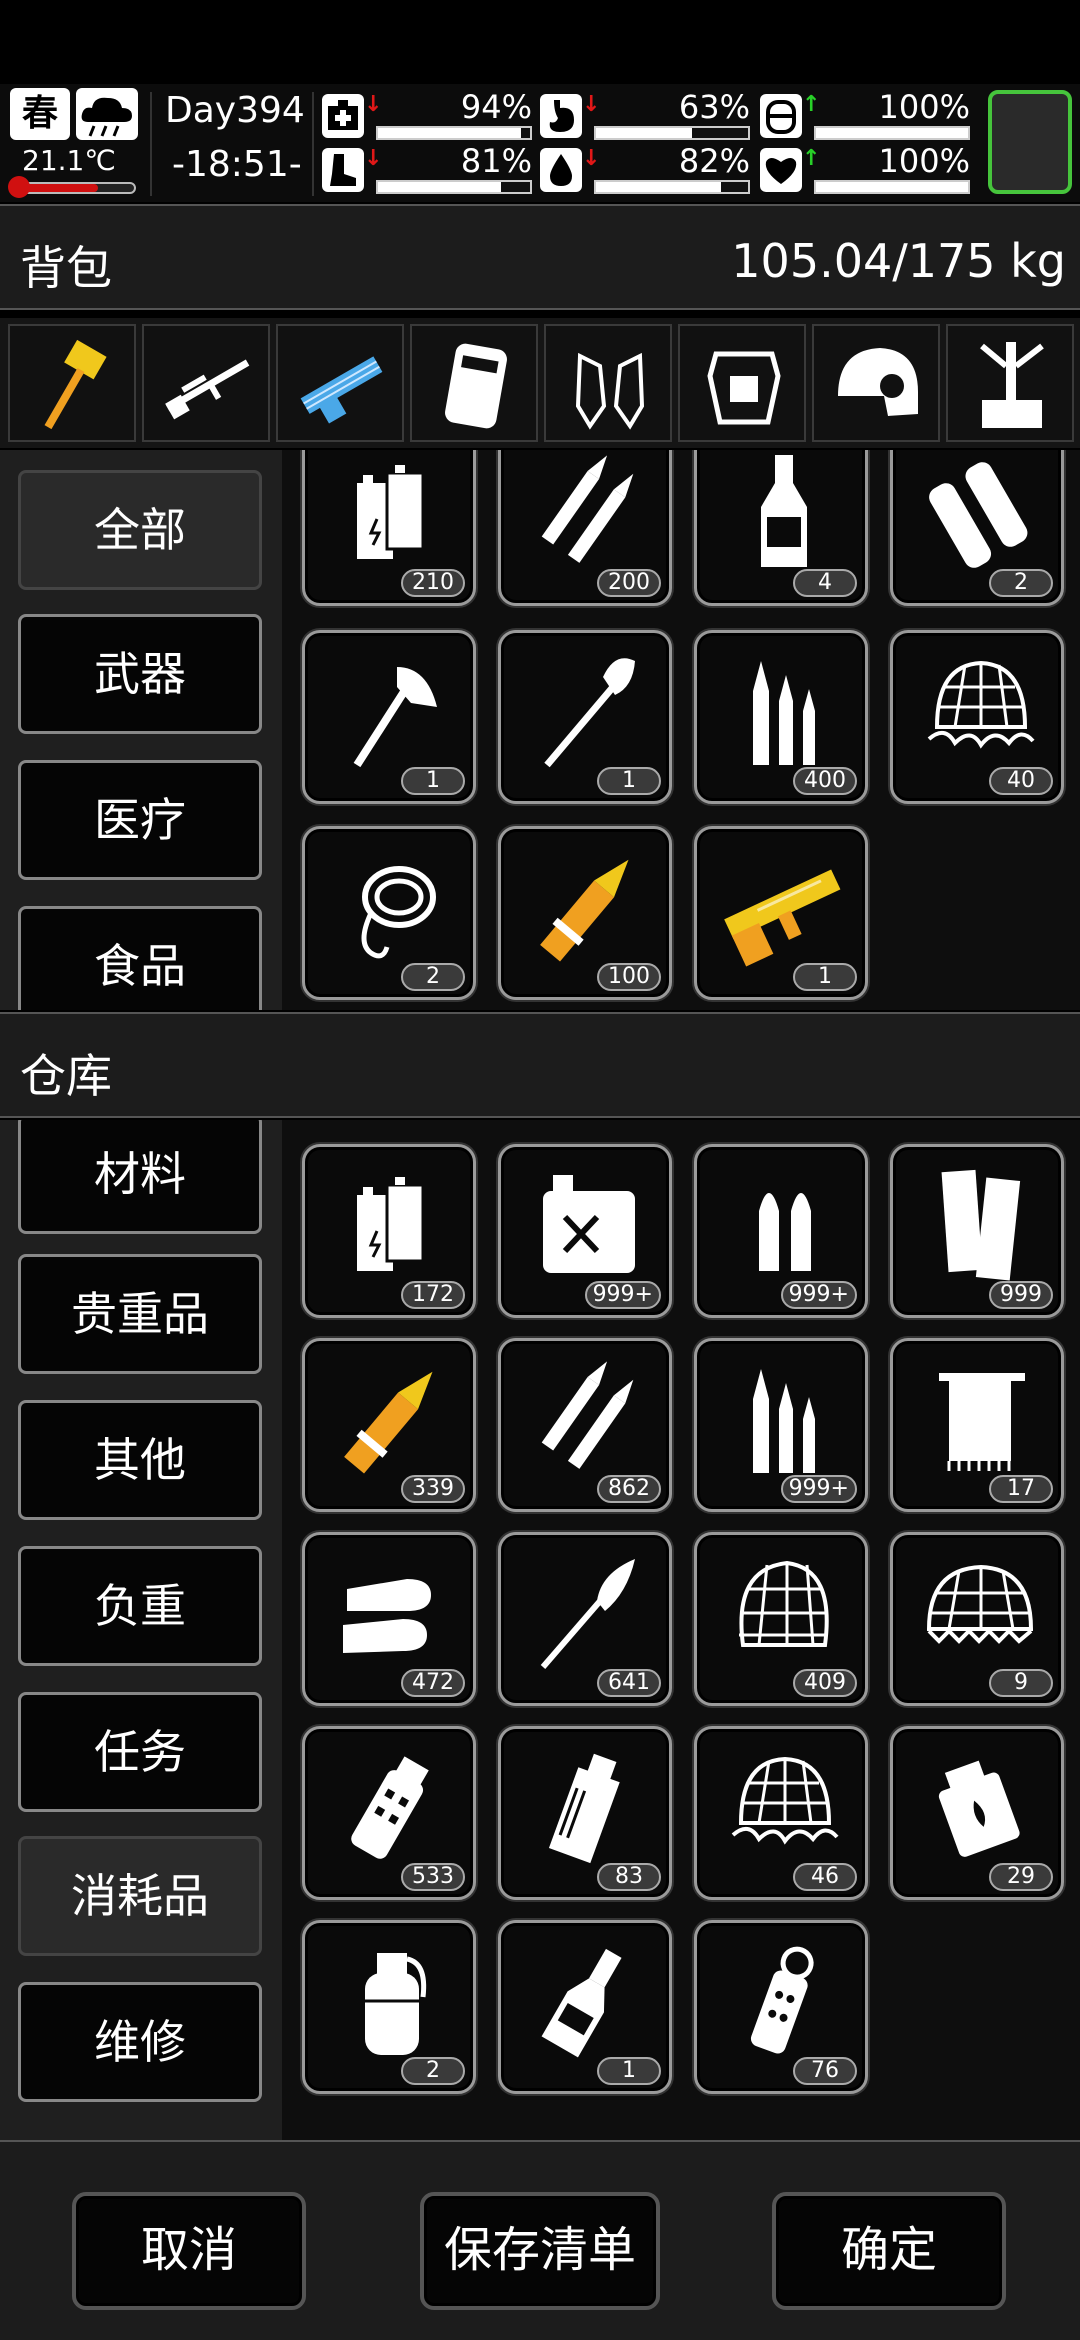 The height and width of the screenshot is (2340, 1080). What do you see at coordinates (825, 781) in the screenshot?
I see `item-count: 400` at bounding box center [825, 781].